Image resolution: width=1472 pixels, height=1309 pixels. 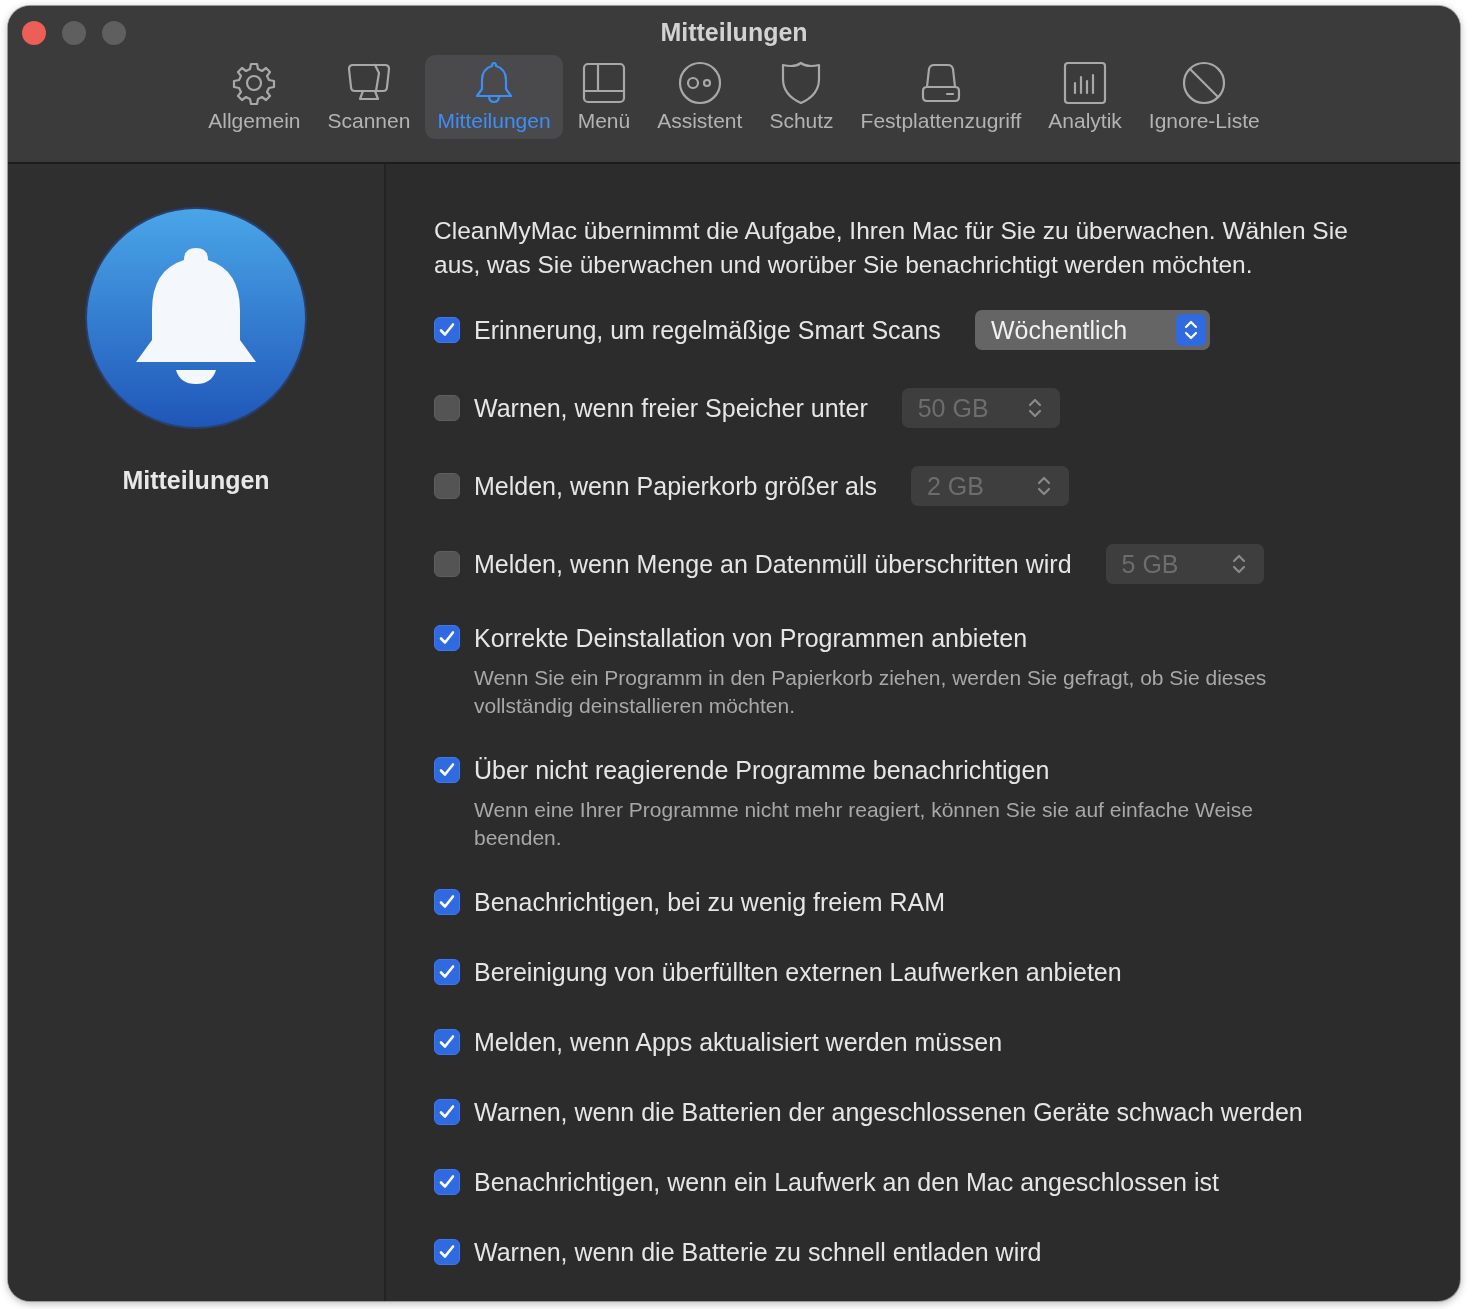 I want to click on toolbar-tab: Menü, so click(x=604, y=97).